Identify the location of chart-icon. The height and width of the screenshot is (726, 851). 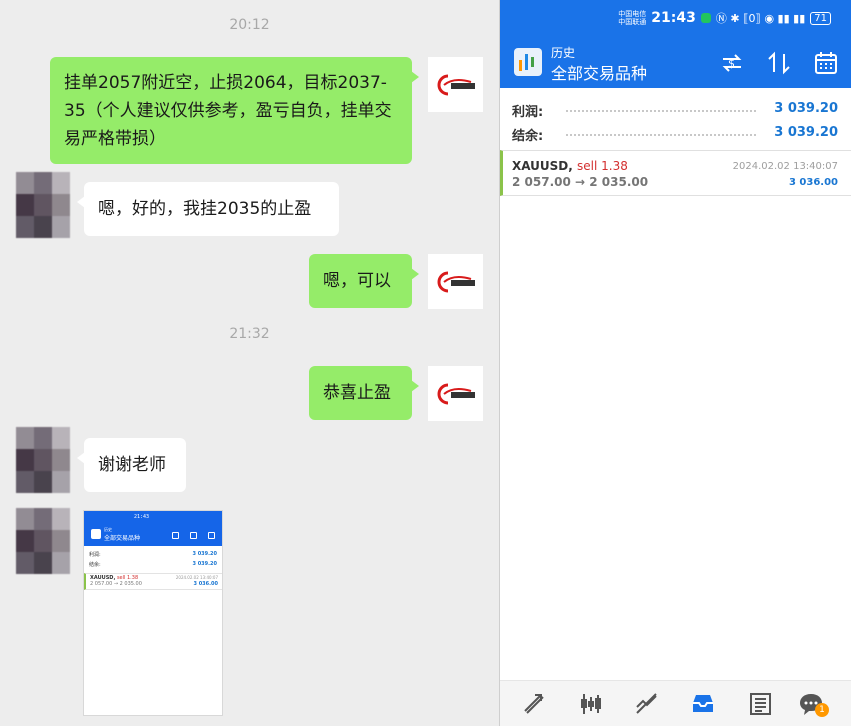
(591, 704).